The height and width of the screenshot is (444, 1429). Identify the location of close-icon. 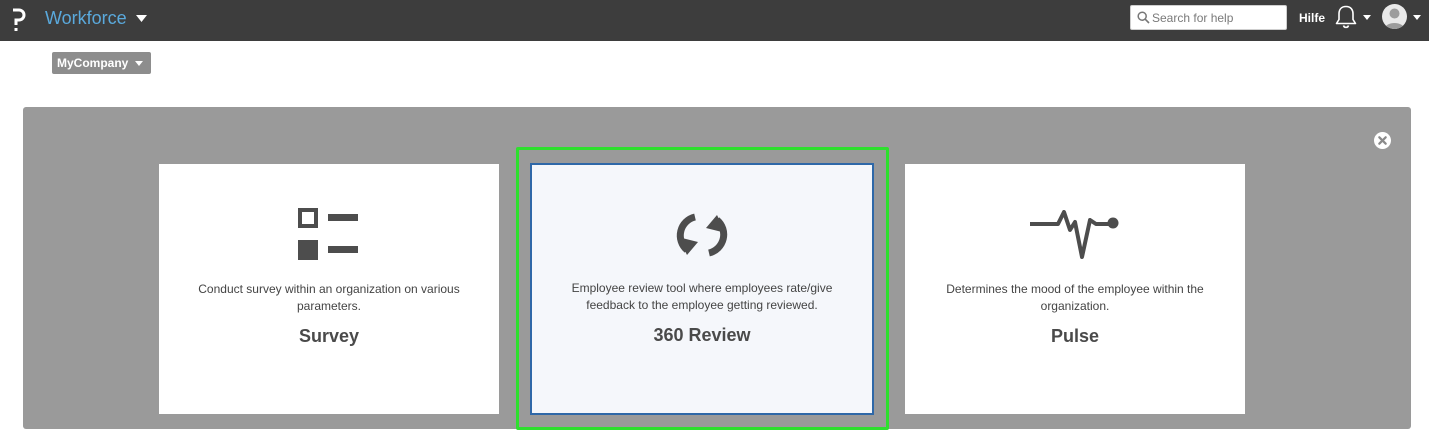
(1382, 140).